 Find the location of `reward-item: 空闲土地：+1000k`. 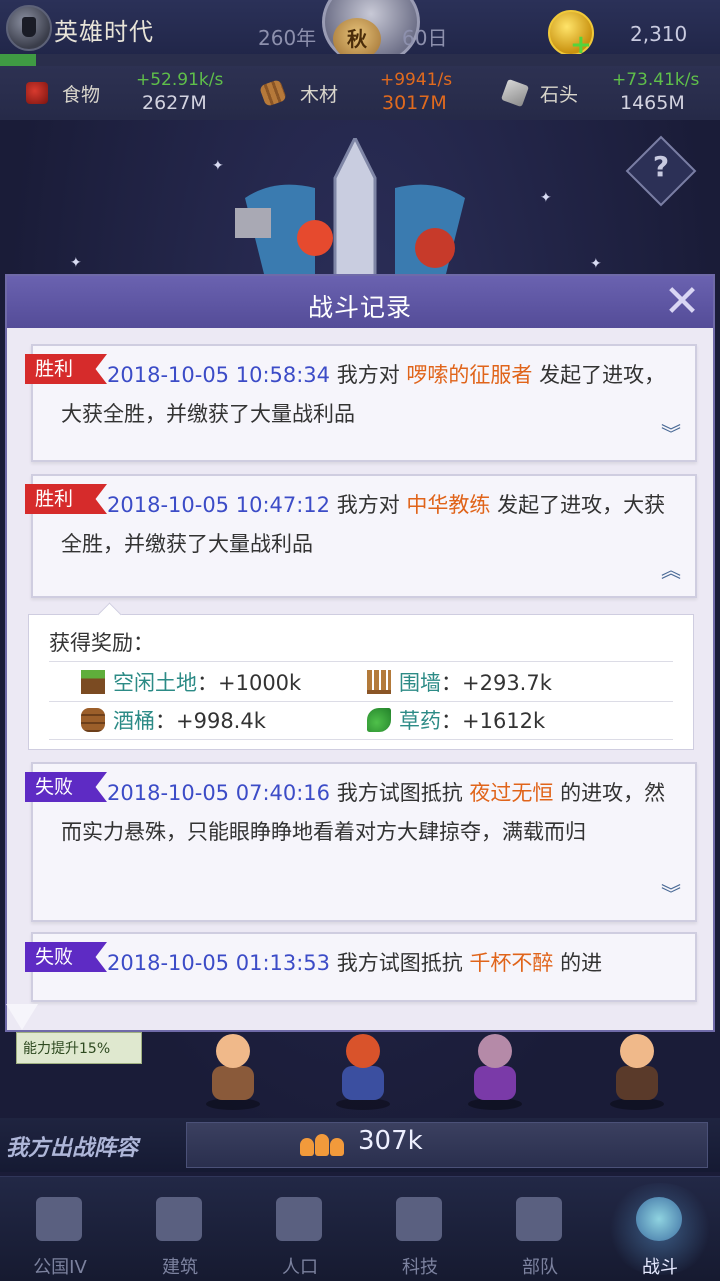

reward-item: 空闲土地：+1000k is located at coordinates (191, 682).